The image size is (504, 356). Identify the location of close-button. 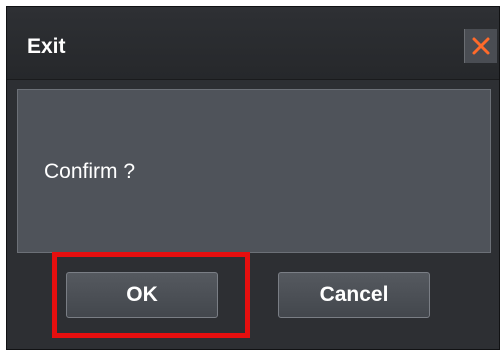
(480, 46).